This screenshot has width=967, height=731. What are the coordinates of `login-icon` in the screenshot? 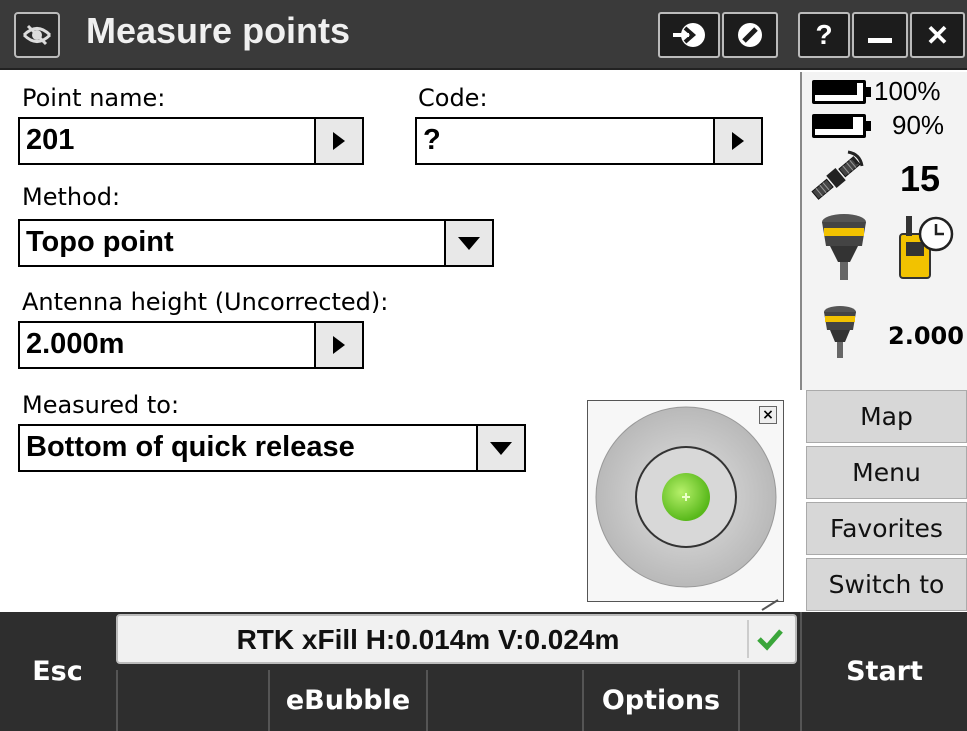 It's located at (689, 35).